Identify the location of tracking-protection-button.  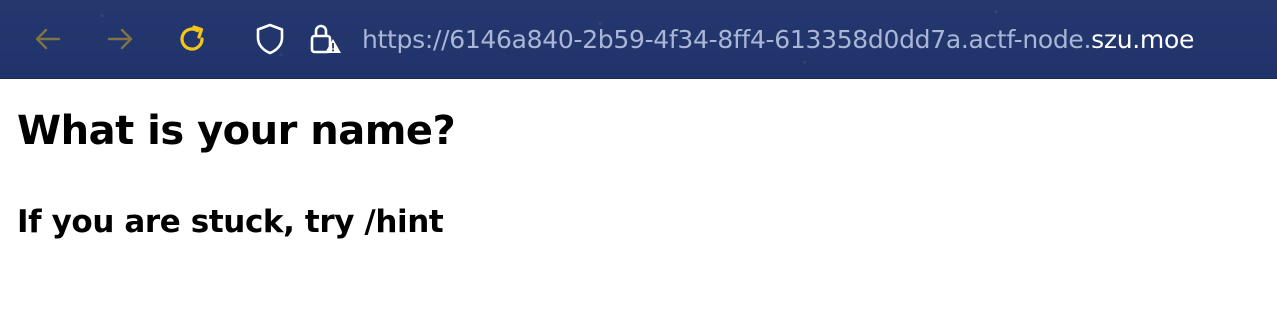
(270, 39).